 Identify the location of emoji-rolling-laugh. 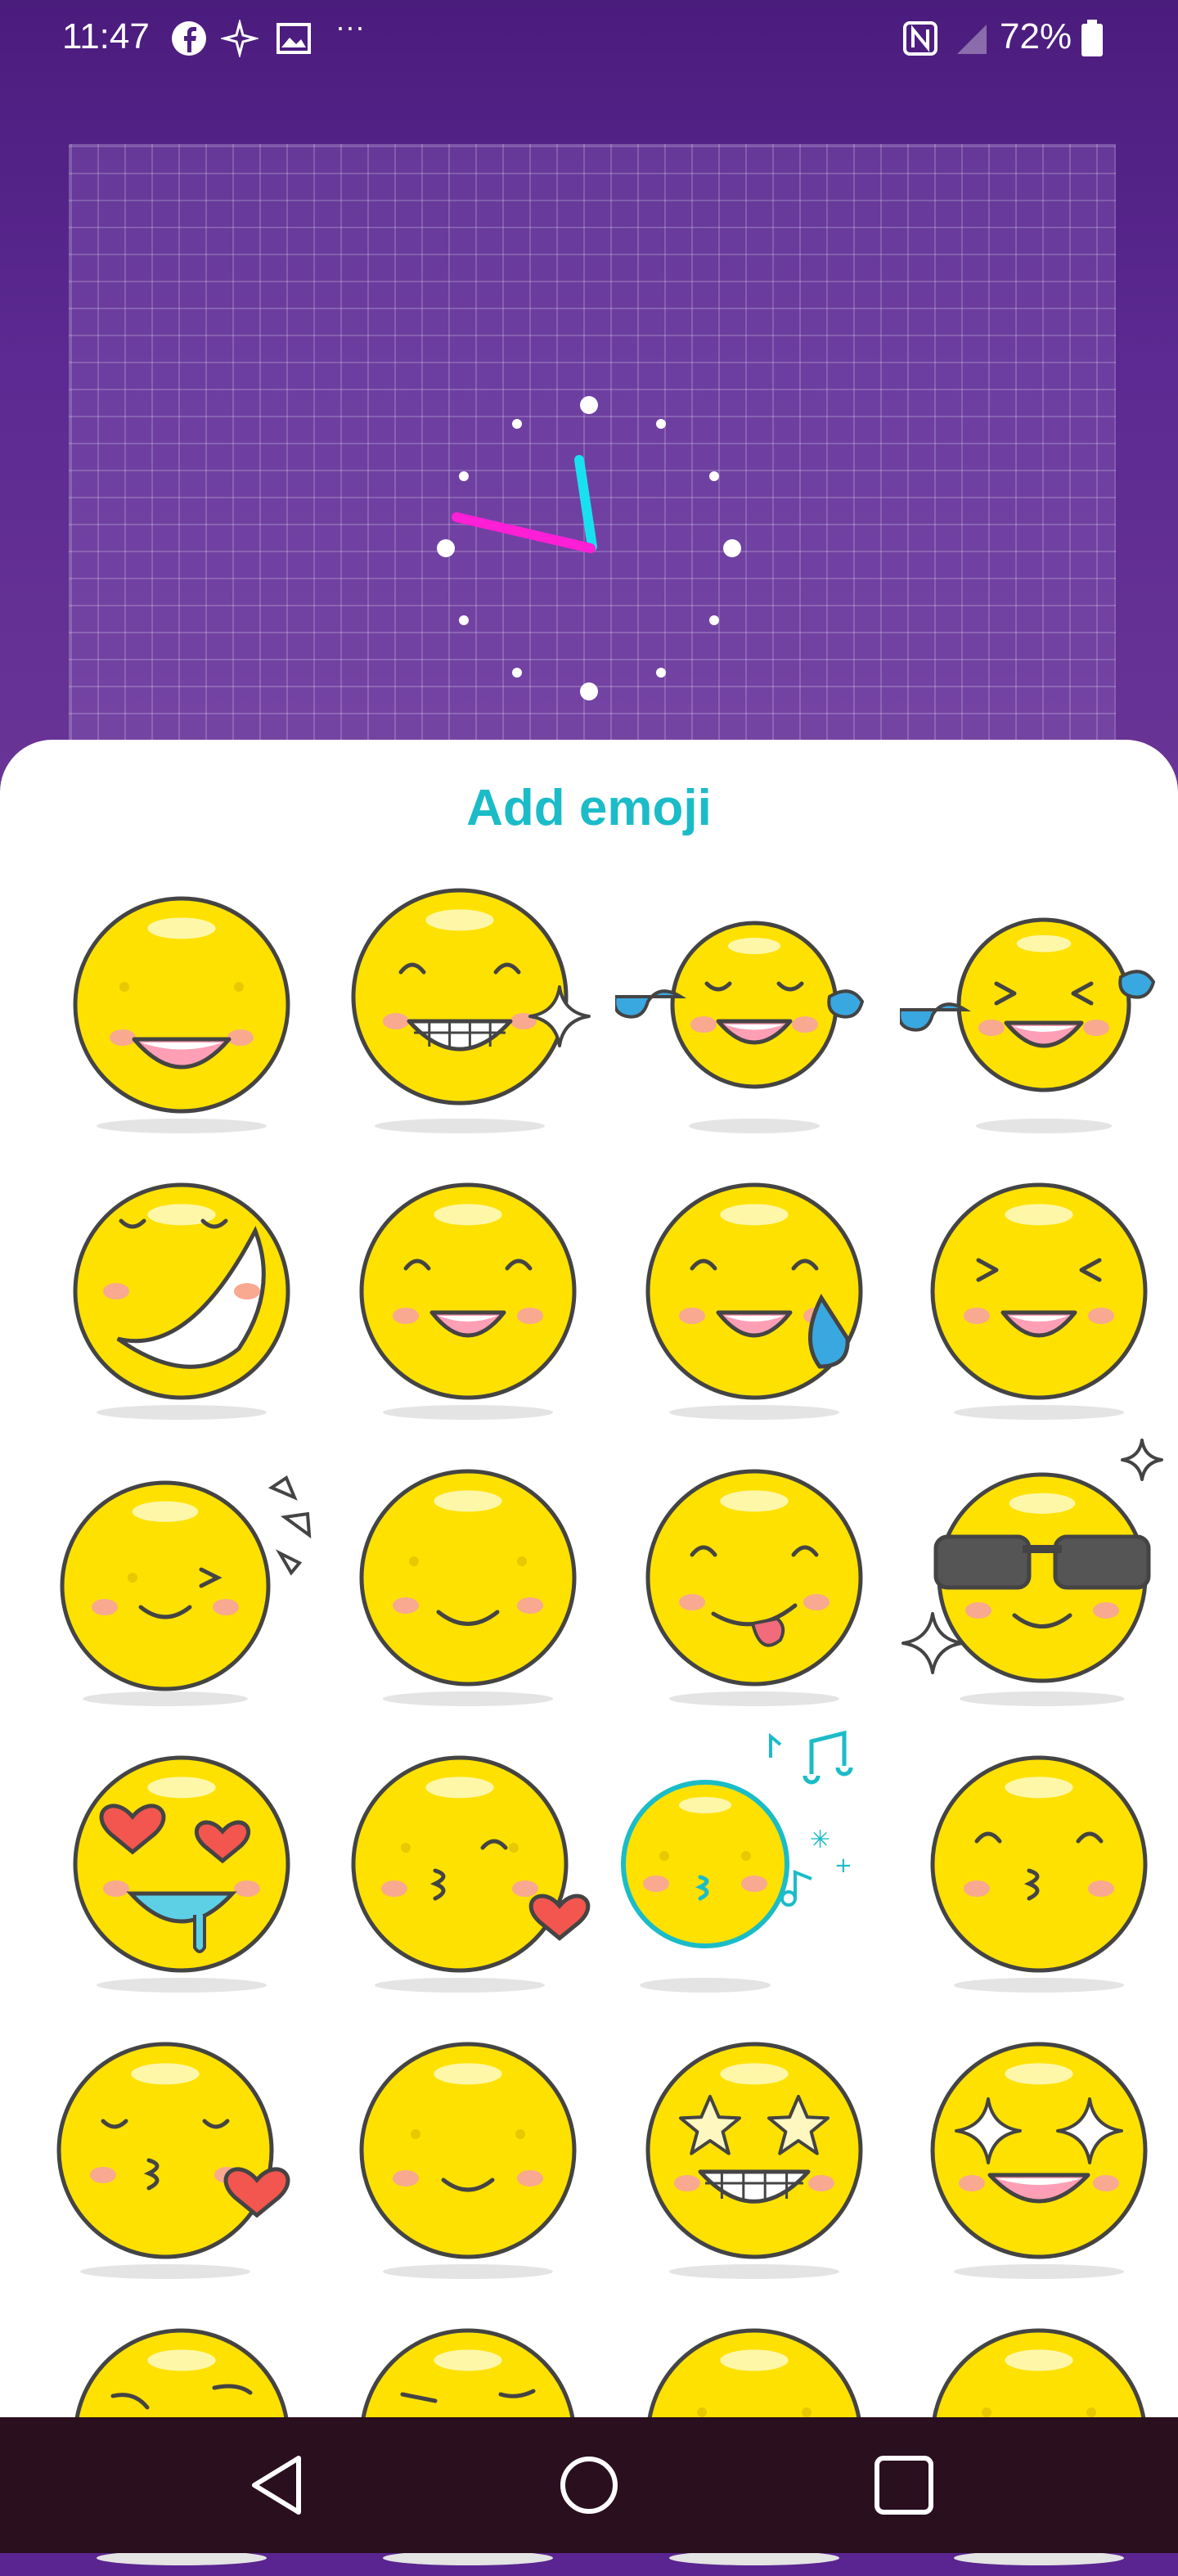
(182, 1291).